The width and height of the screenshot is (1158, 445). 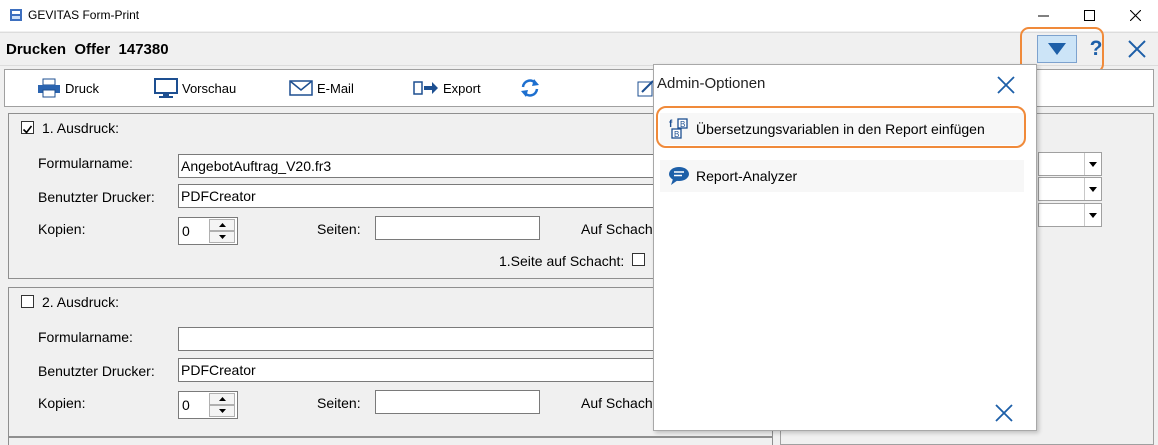 I want to click on title-bar: GEVITAS Form-Print, so click(x=579, y=15).